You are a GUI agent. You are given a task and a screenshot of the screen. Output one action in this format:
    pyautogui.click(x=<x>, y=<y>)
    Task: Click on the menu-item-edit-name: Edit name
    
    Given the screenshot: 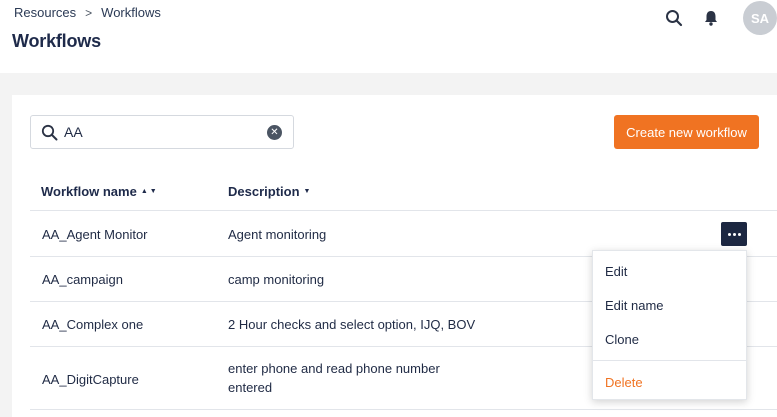 What is the action you would take?
    pyautogui.click(x=634, y=305)
    